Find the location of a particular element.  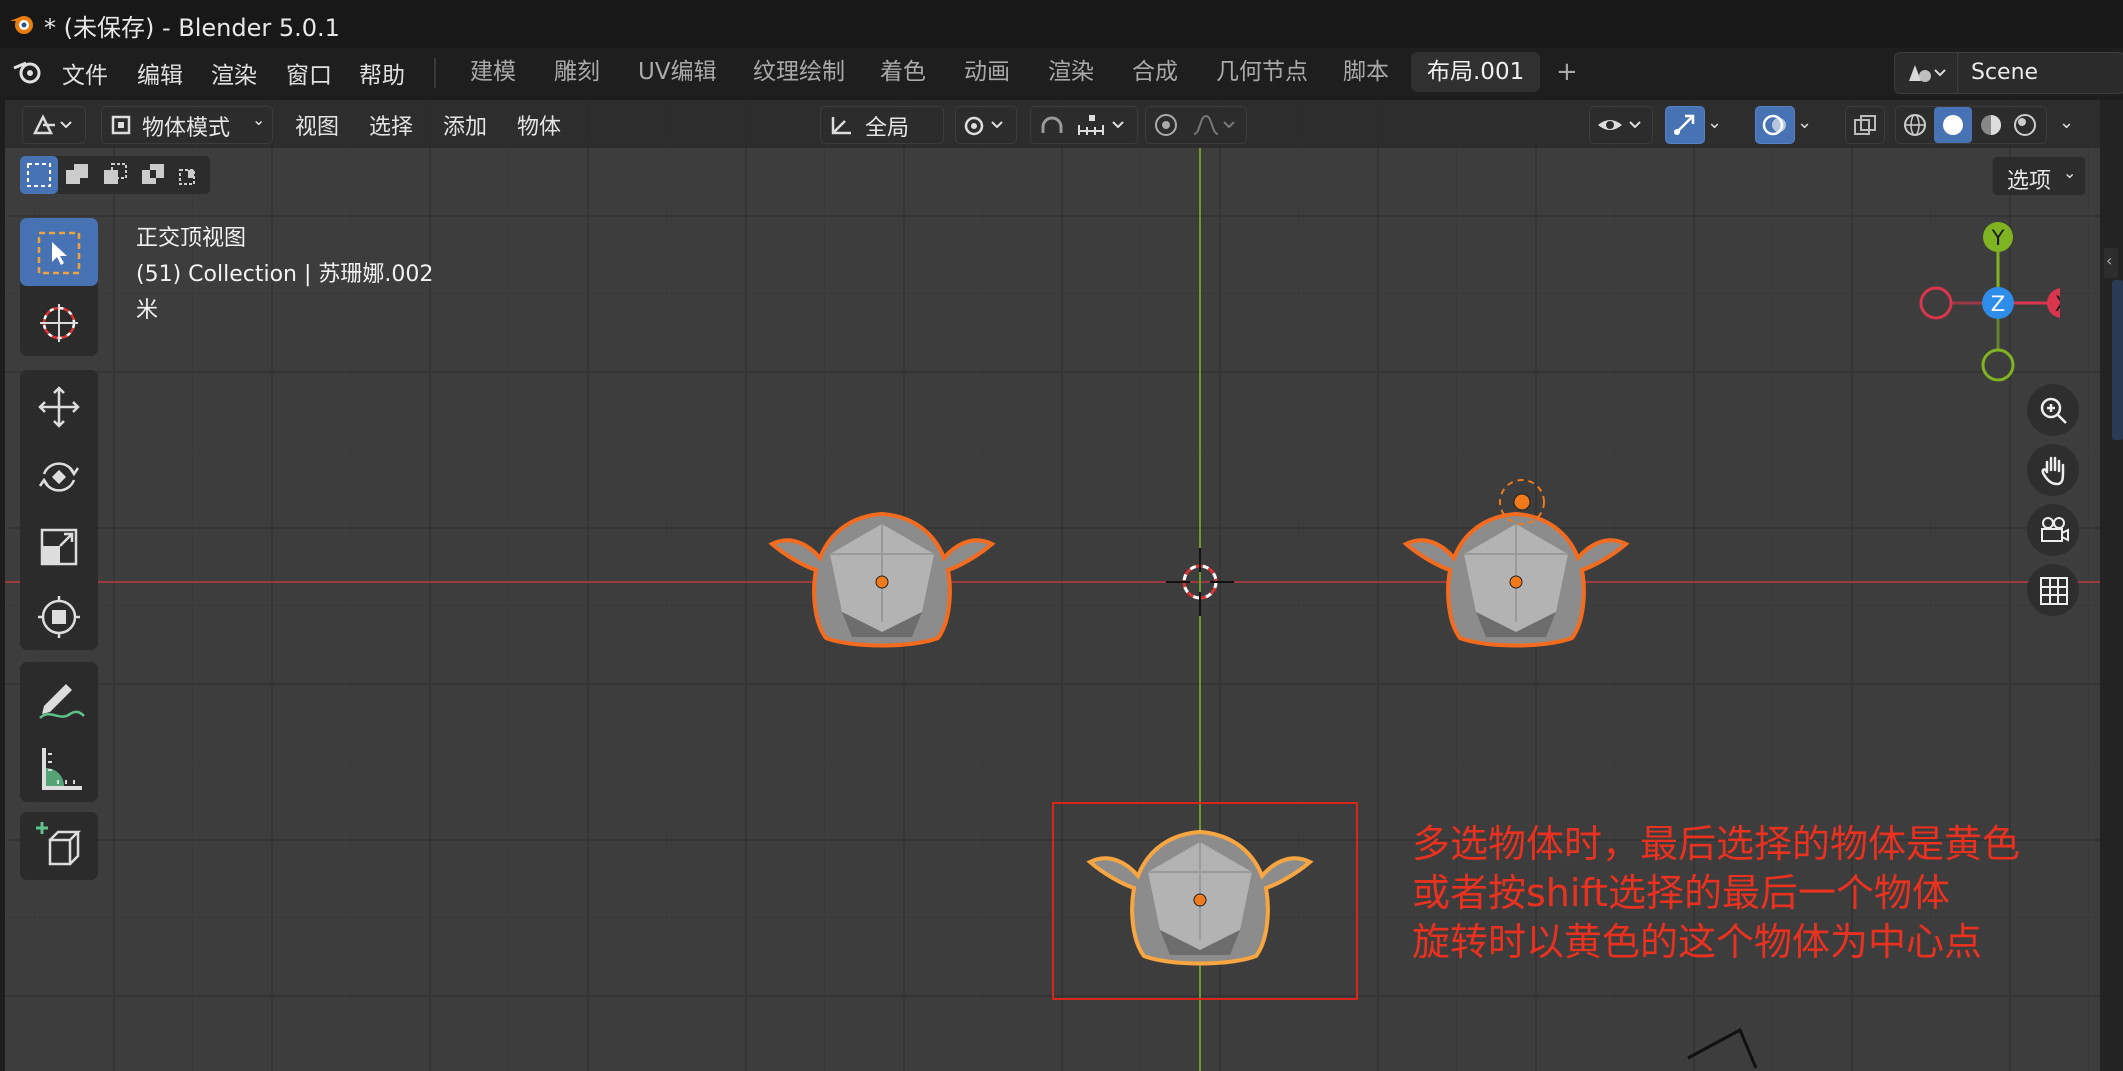

selection-mode-group is located at coordinates (115, 175).